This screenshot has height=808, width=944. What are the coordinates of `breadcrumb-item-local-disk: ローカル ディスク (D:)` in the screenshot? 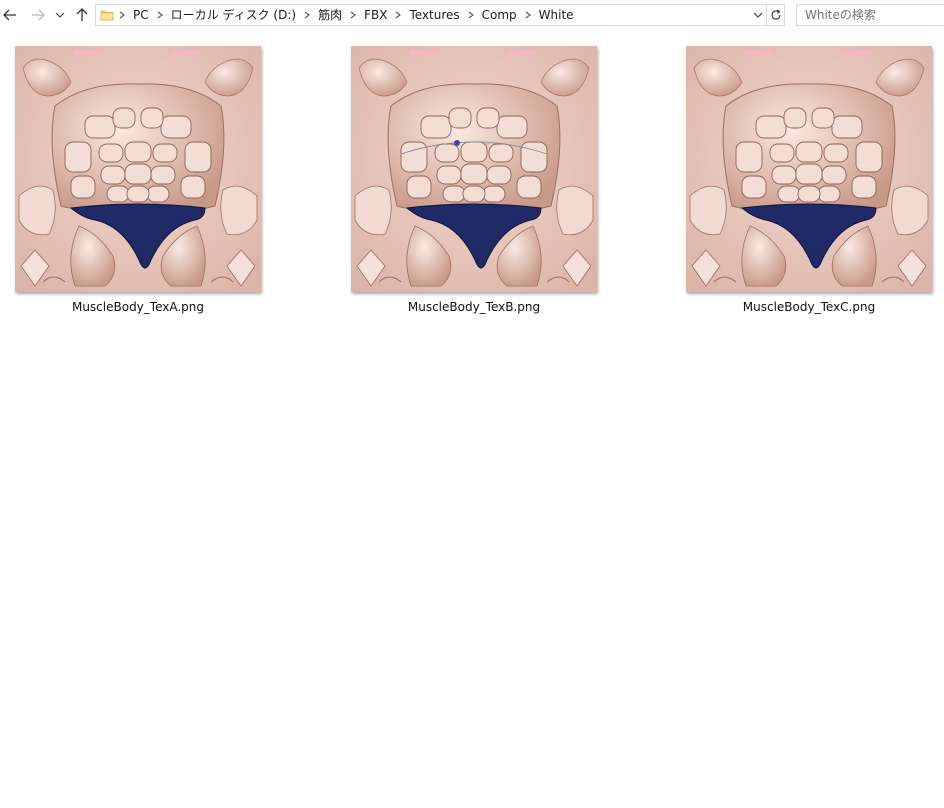 It's located at (233, 15).